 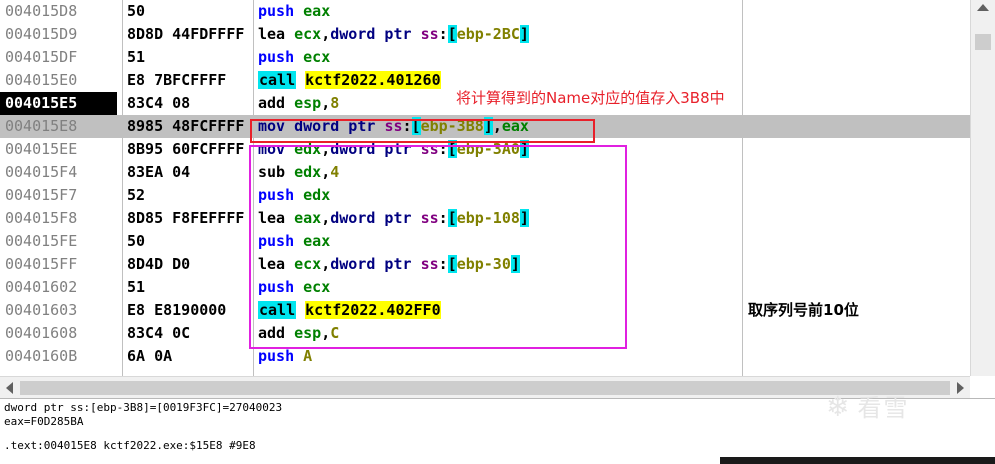 What do you see at coordinates (590, 98) in the screenshot?
I see `annotation-text: 将计算得到的Name对应的值存入3B8中` at bounding box center [590, 98].